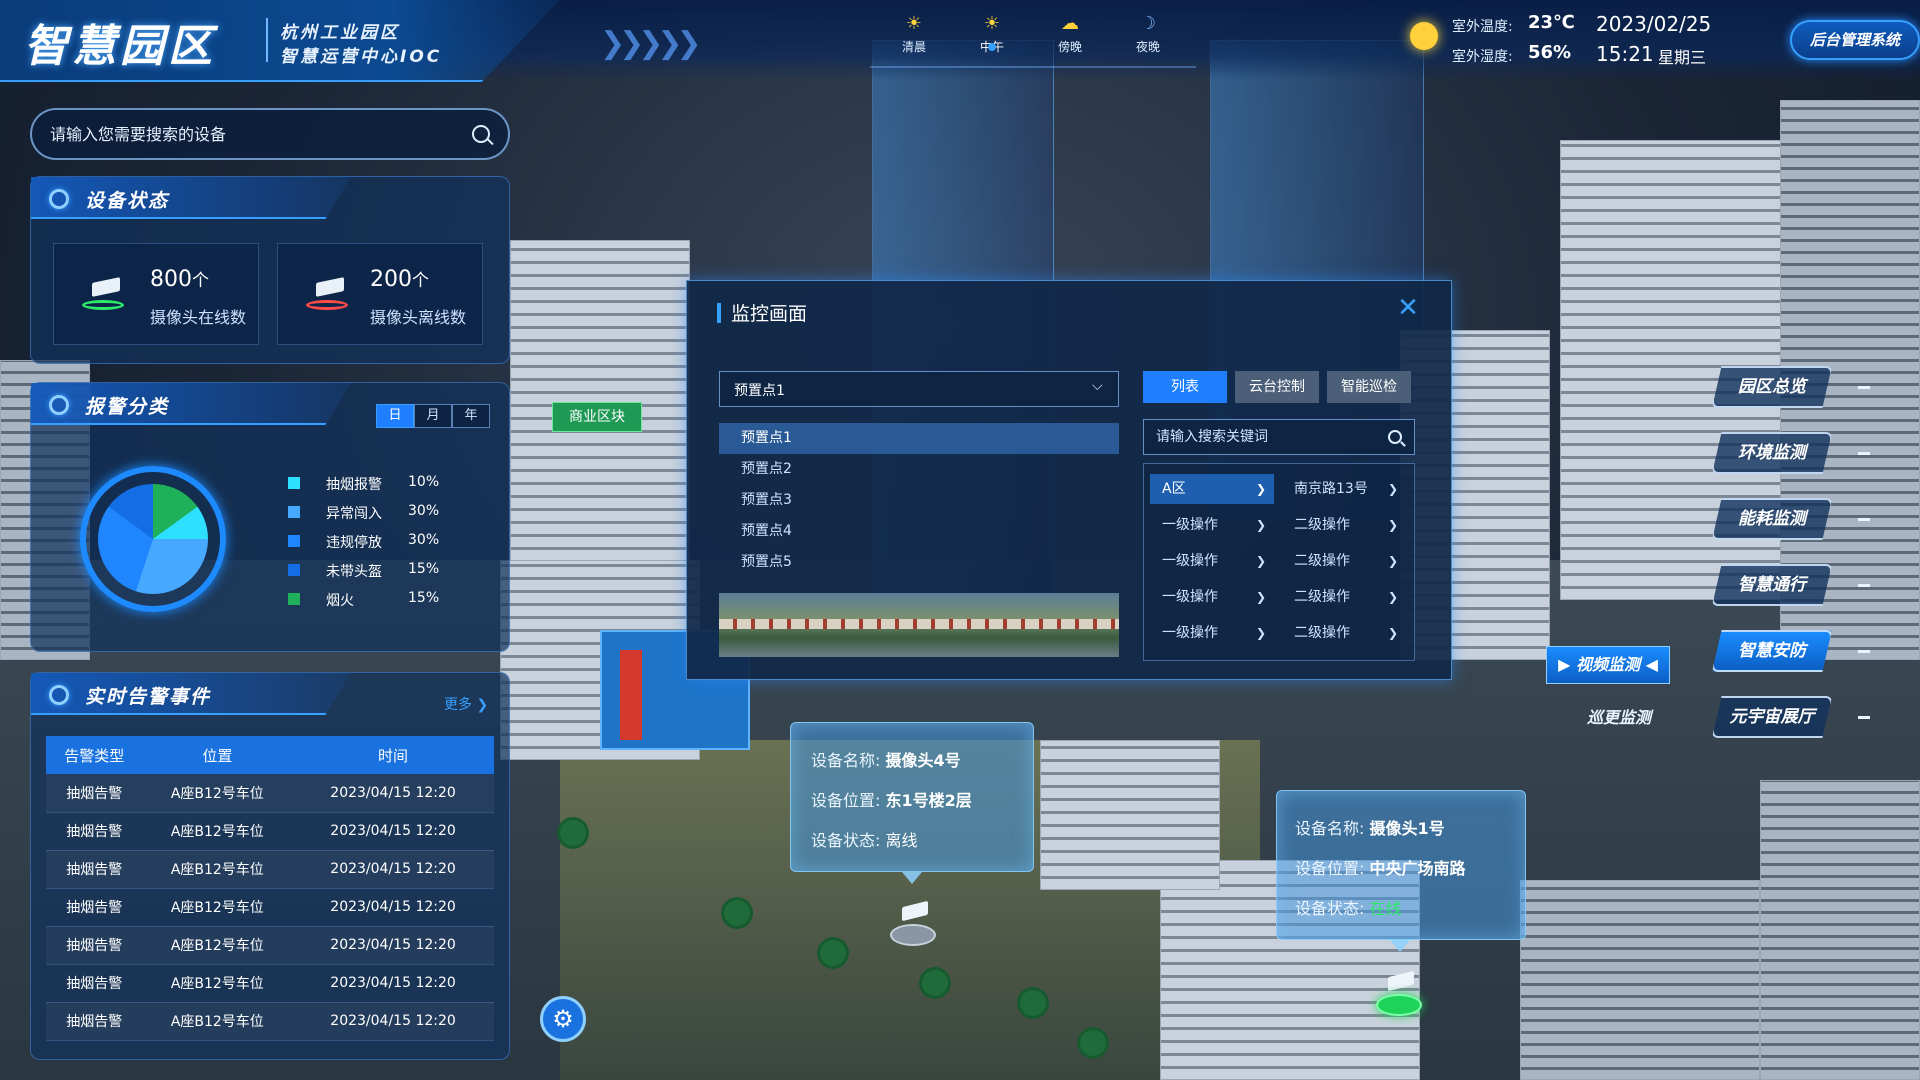 The image size is (1920, 1080). Describe the element at coordinates (399, 279) in the screenshot. I see `offline-count: 200个` at that location.